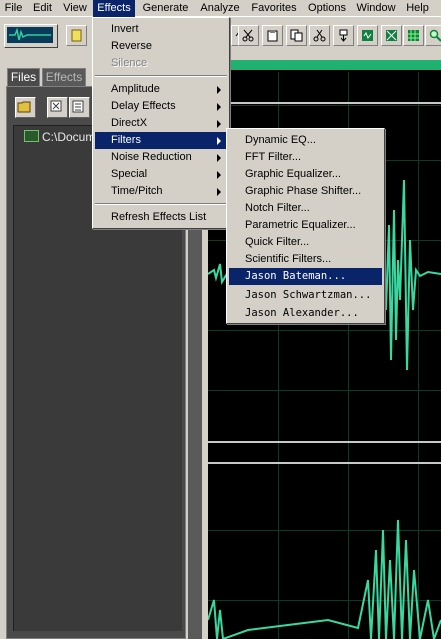 Image resolution: width=441 pixels, height=639 pixels. I want to click on scissors-icon, so click(248, 35).